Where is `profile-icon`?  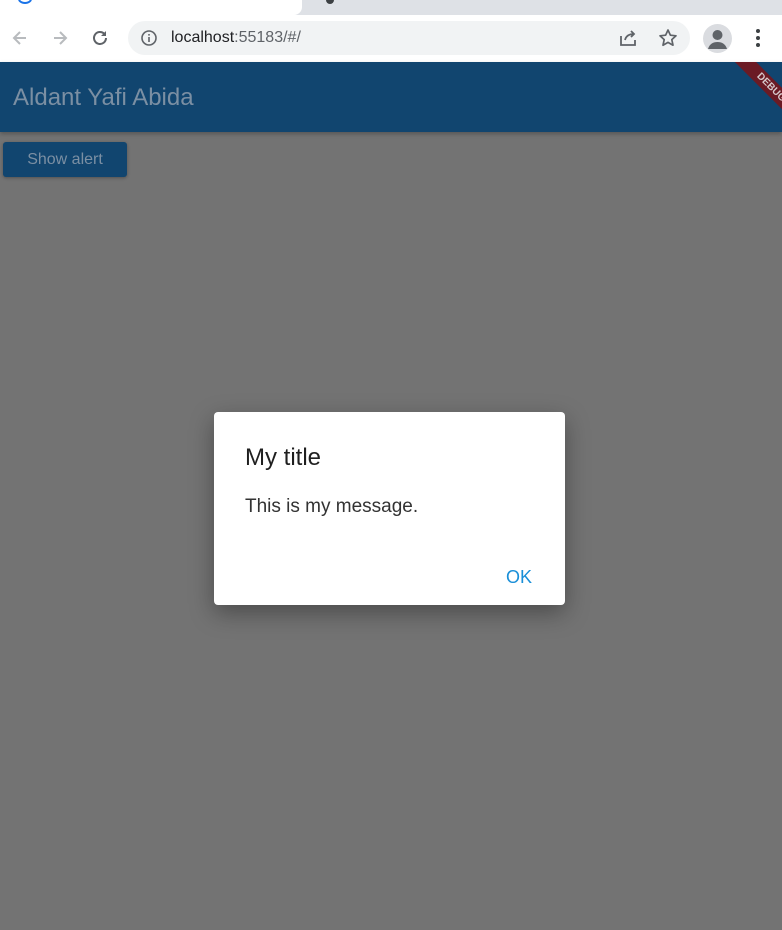 profile-icon is located at coordinates (717, 38).